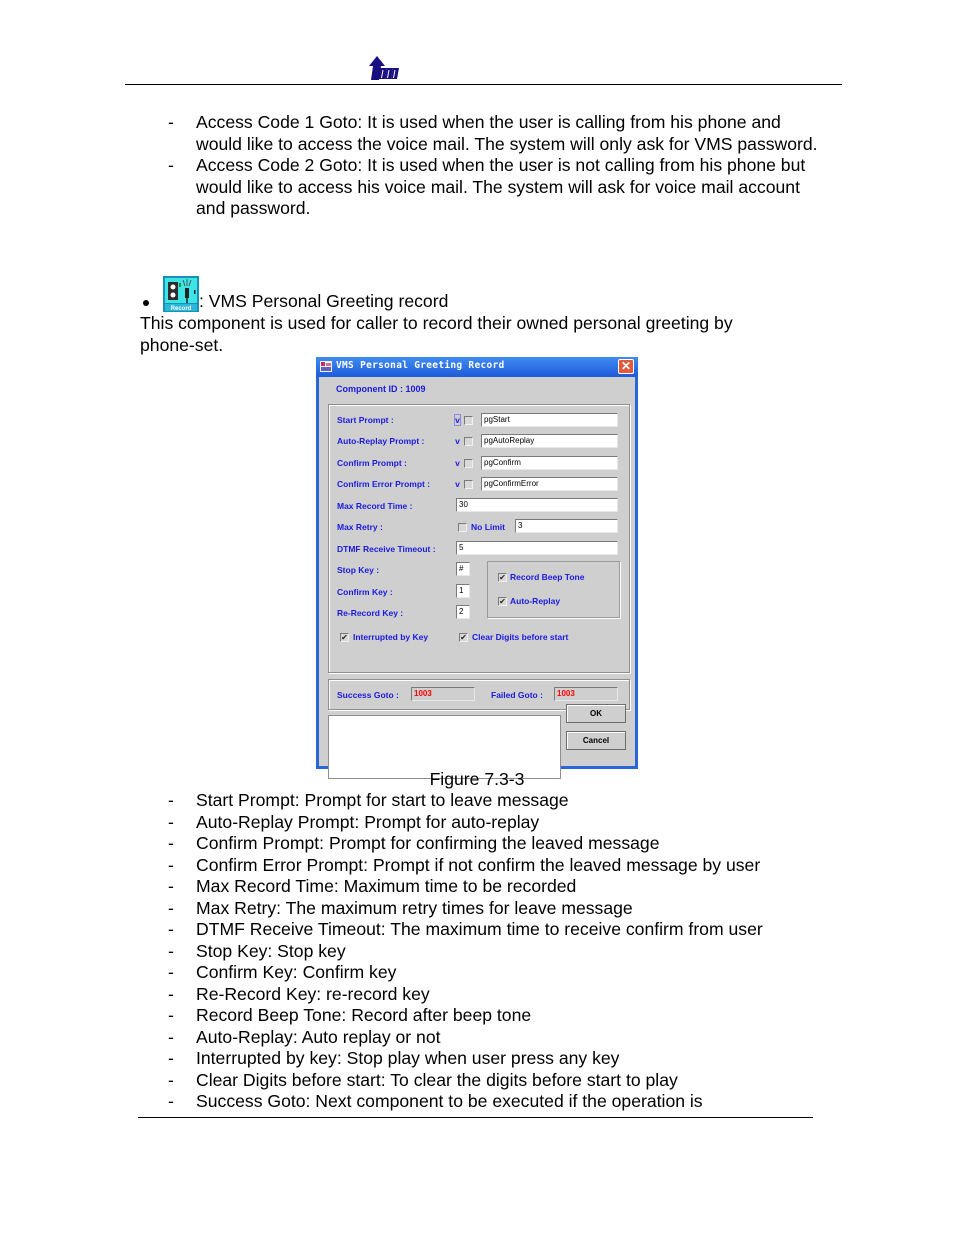 The height and width of the screenshot is (1235, 954). Describe the element at coordinates (365, 592) in the screenshot. I see `confirm-key-label: Confirm Key :` at that location.